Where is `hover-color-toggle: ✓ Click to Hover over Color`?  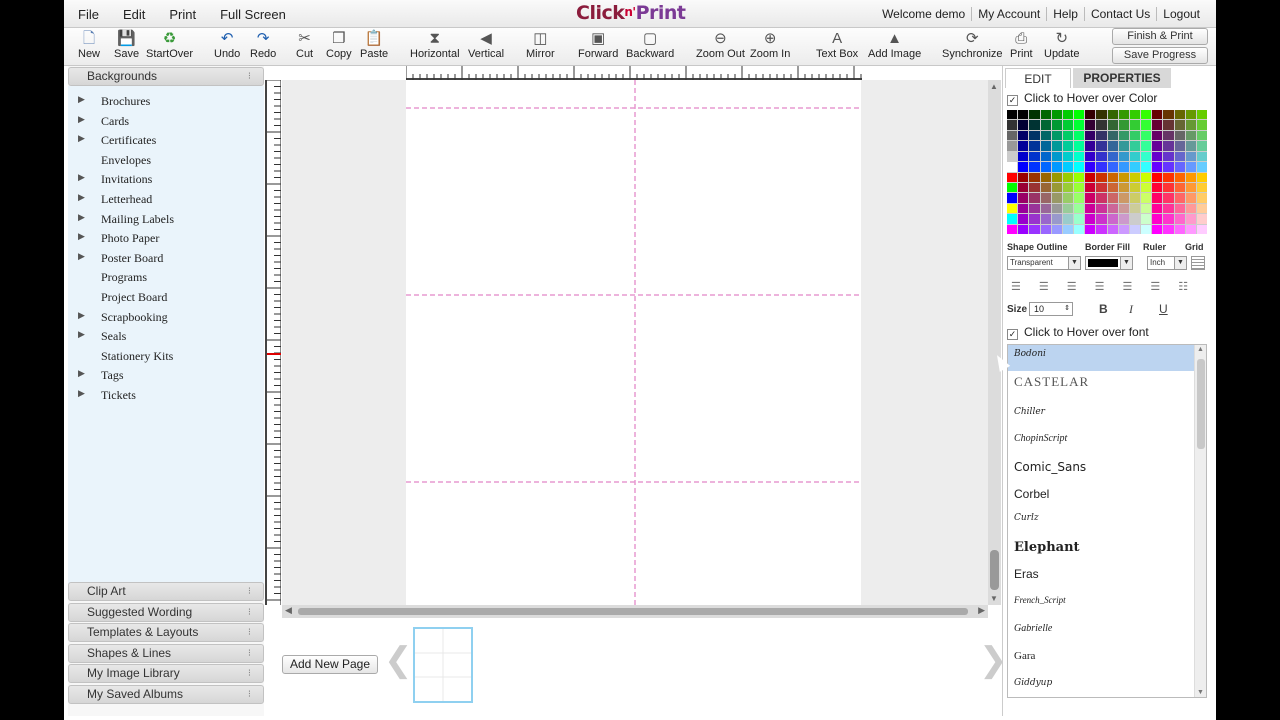
hover-color-toggle: ✓ Click to Hover over Color is located at coordinates (1082, 99).